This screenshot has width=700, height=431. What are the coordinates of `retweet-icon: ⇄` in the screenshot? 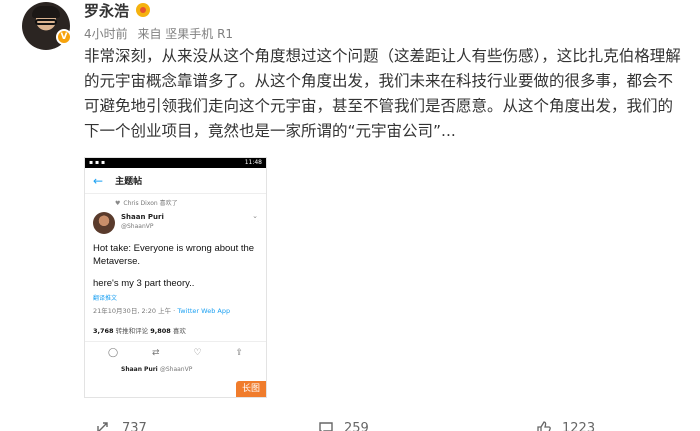 It's located at (155, 353).